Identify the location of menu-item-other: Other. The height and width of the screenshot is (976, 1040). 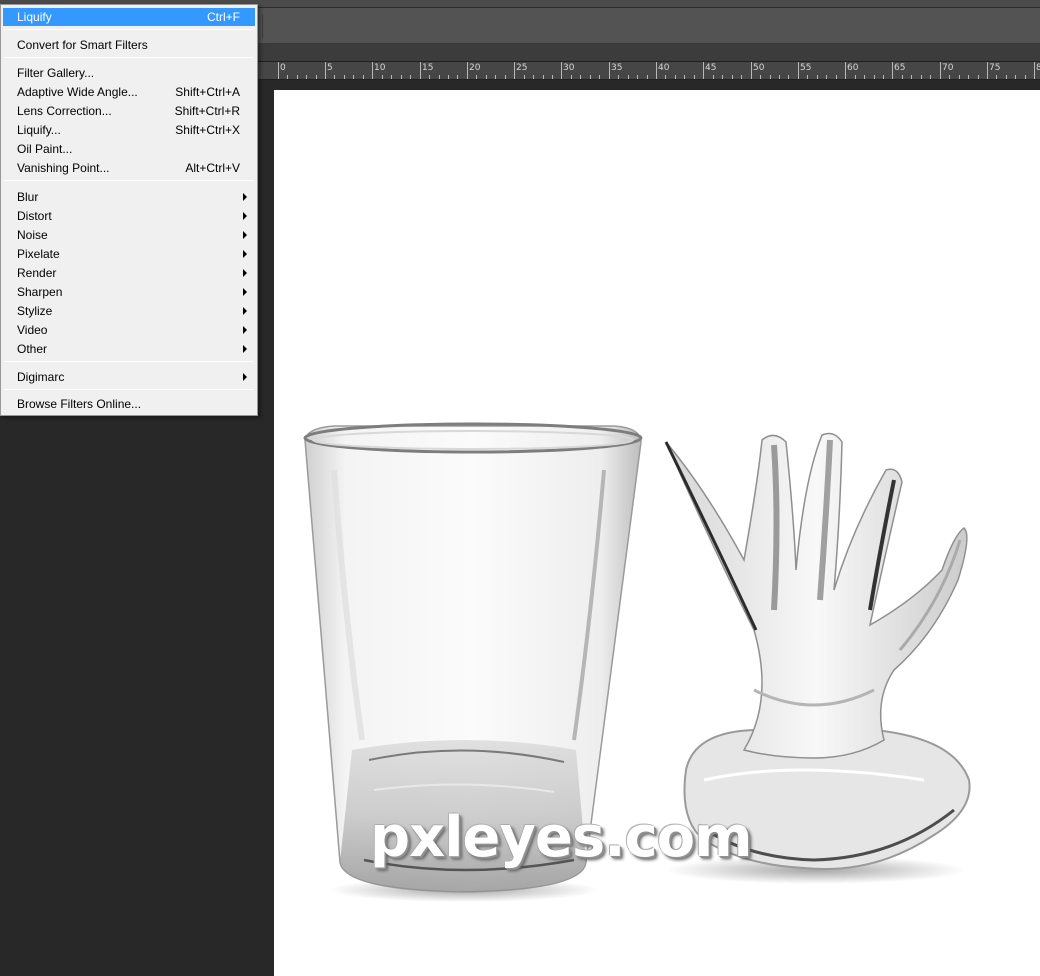
(129, 349).